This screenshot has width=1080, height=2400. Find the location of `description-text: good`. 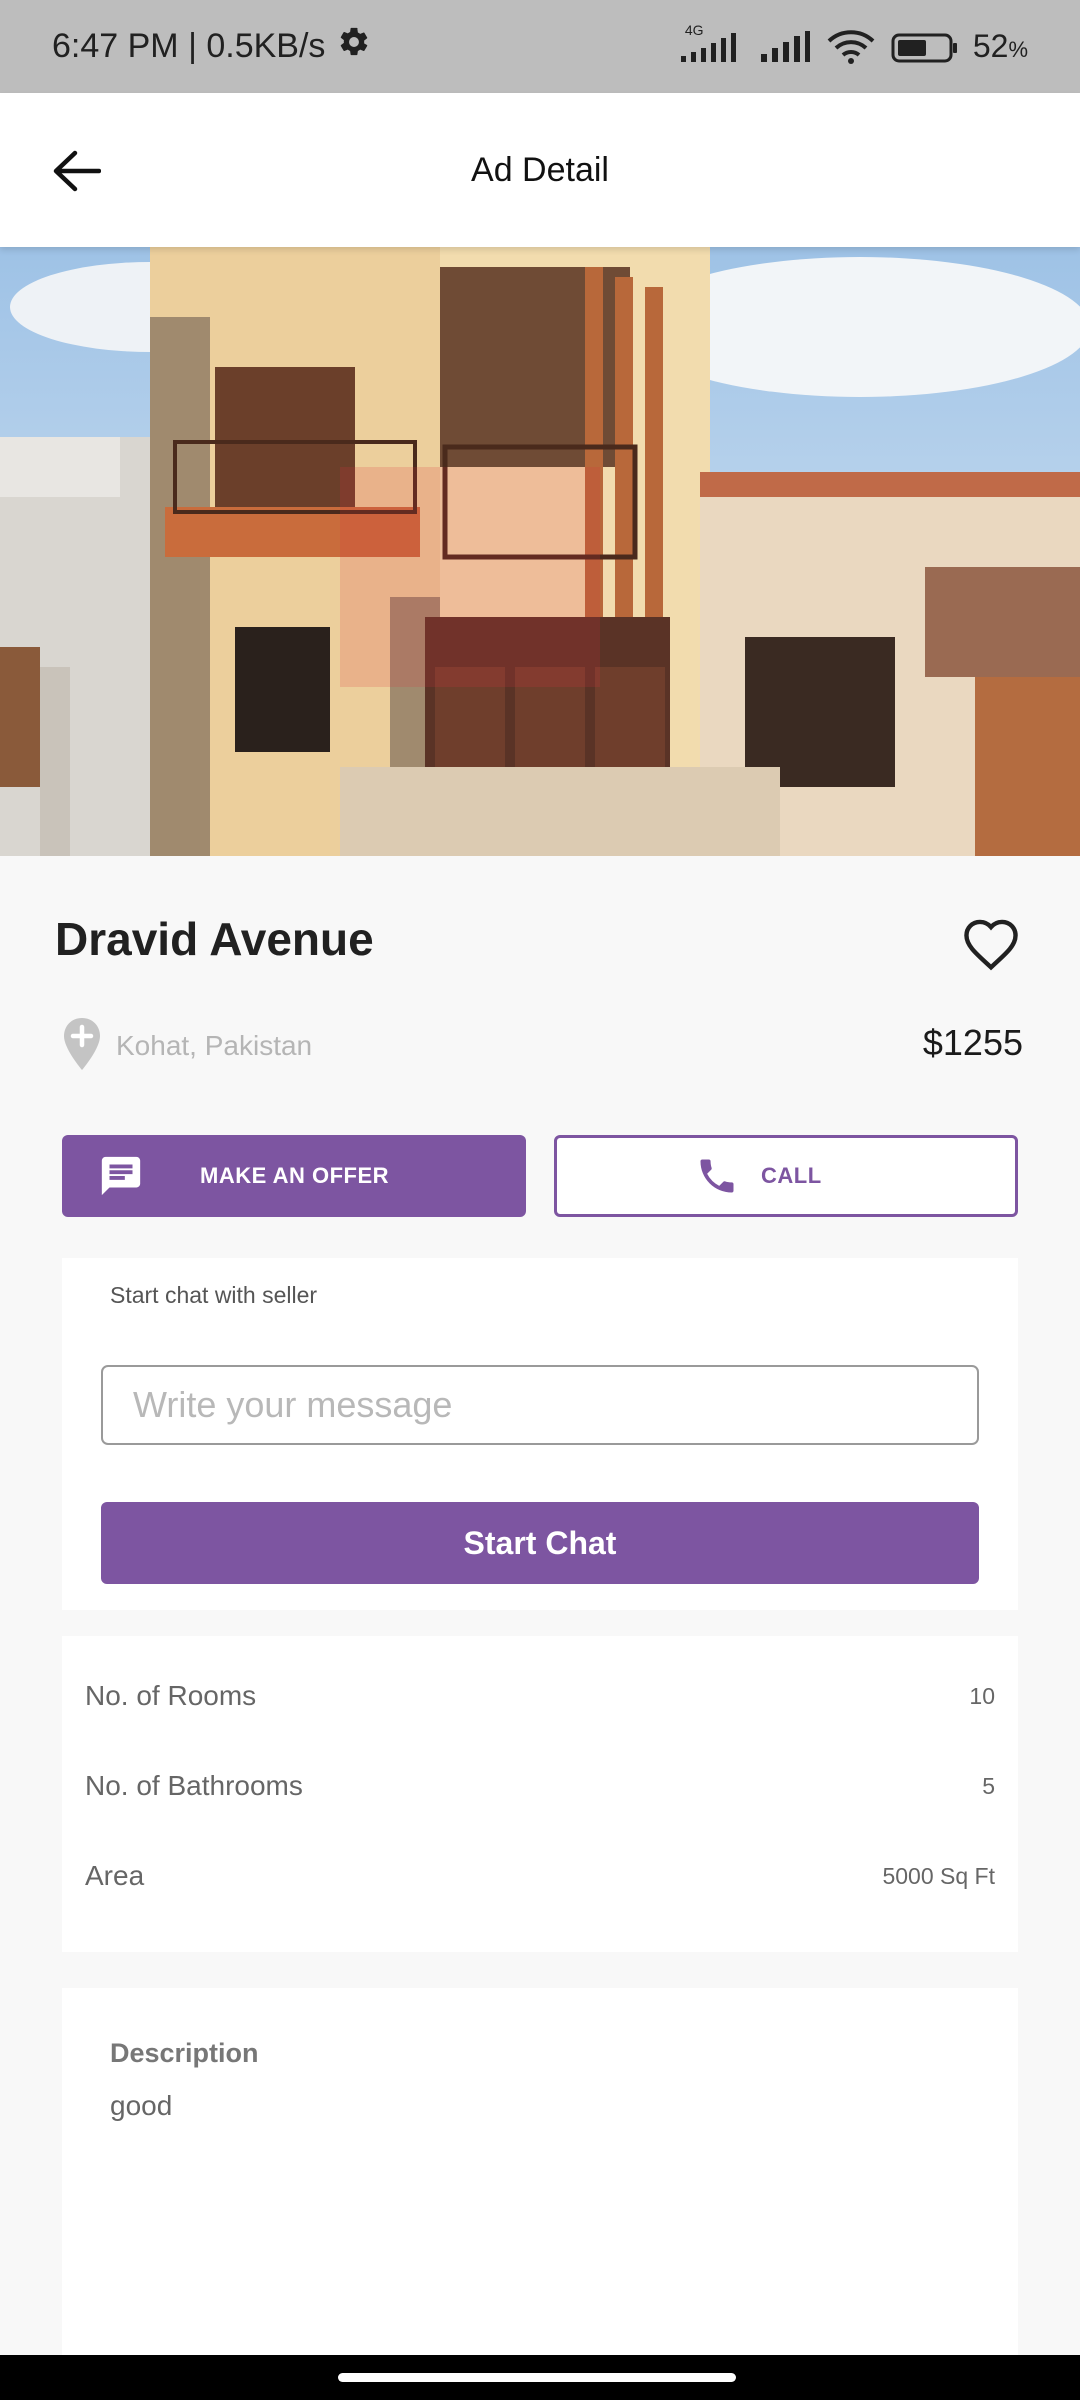

description-text: good is located at coordinates (141, 2105).